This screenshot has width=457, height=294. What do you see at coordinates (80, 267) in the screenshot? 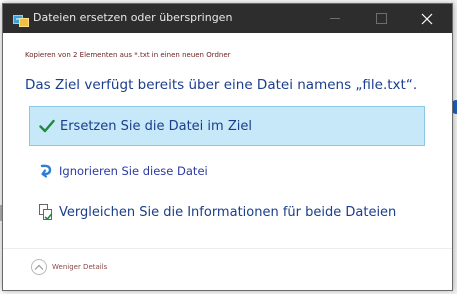
I see `fewer-details-label: Weniger Details` at bounding box center [80, 267].